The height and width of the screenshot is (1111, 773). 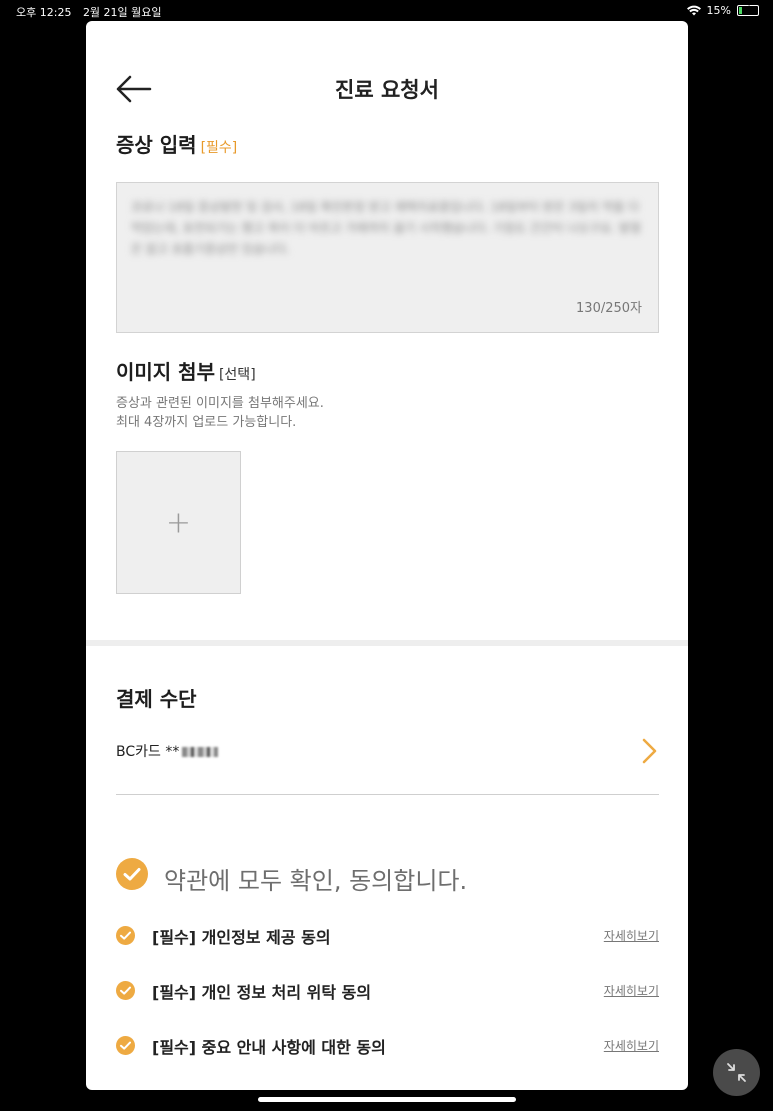 What do you see at coordinates (387, 766) in the screenshot?
I see `payment-method-row: BC카드 **` at bounding box center [387, 766].